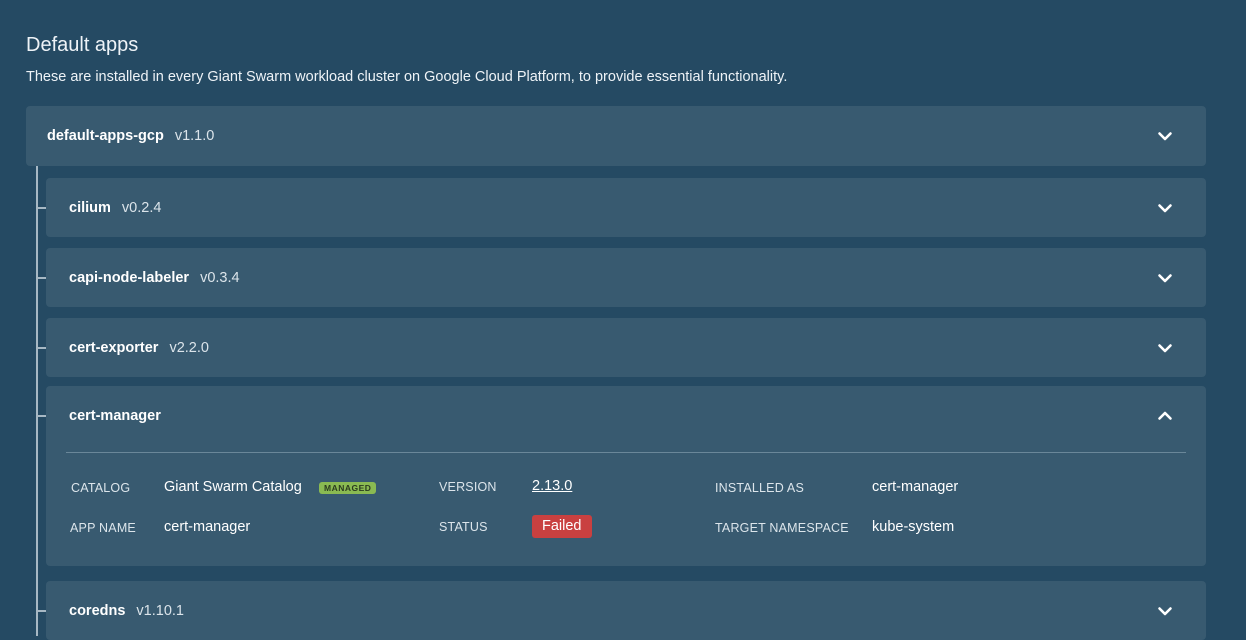  I want to click on app-card-header: capi-node-labeler v0.3.4, so click(626, 277).